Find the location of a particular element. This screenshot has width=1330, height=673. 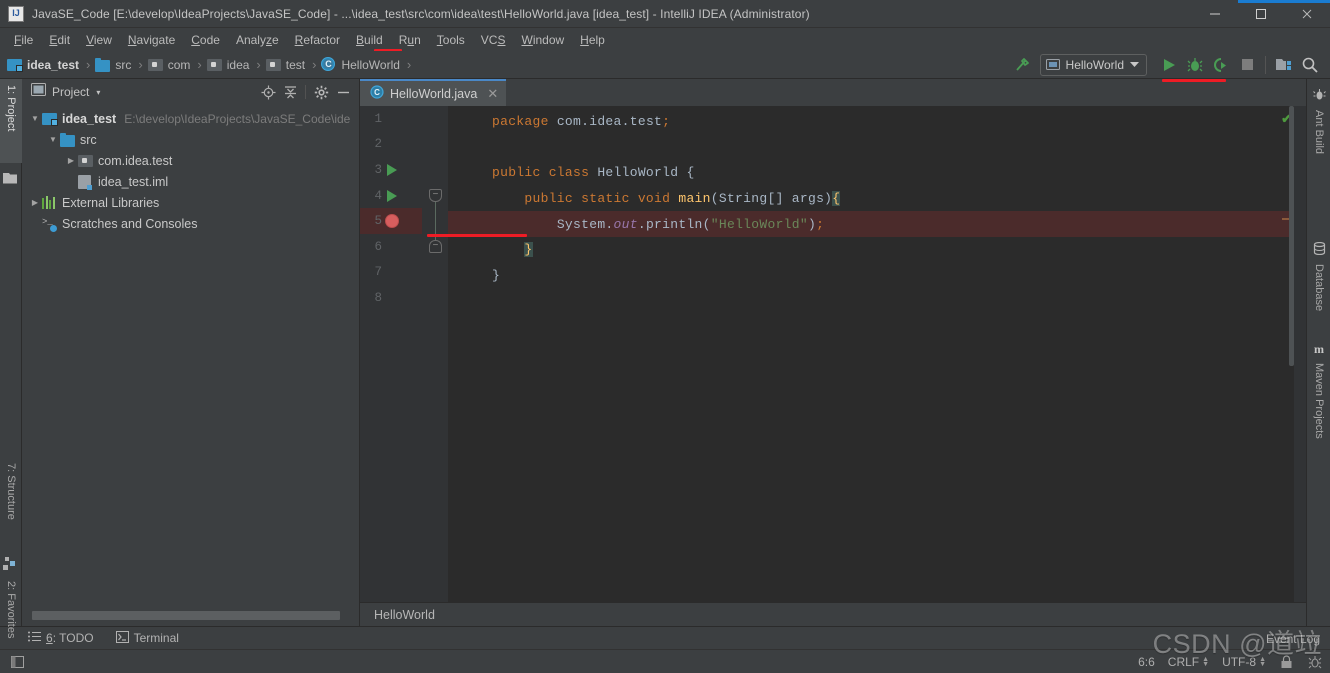

run-configuration-selector: HelloWorld is located at coordinates (1093, 64).